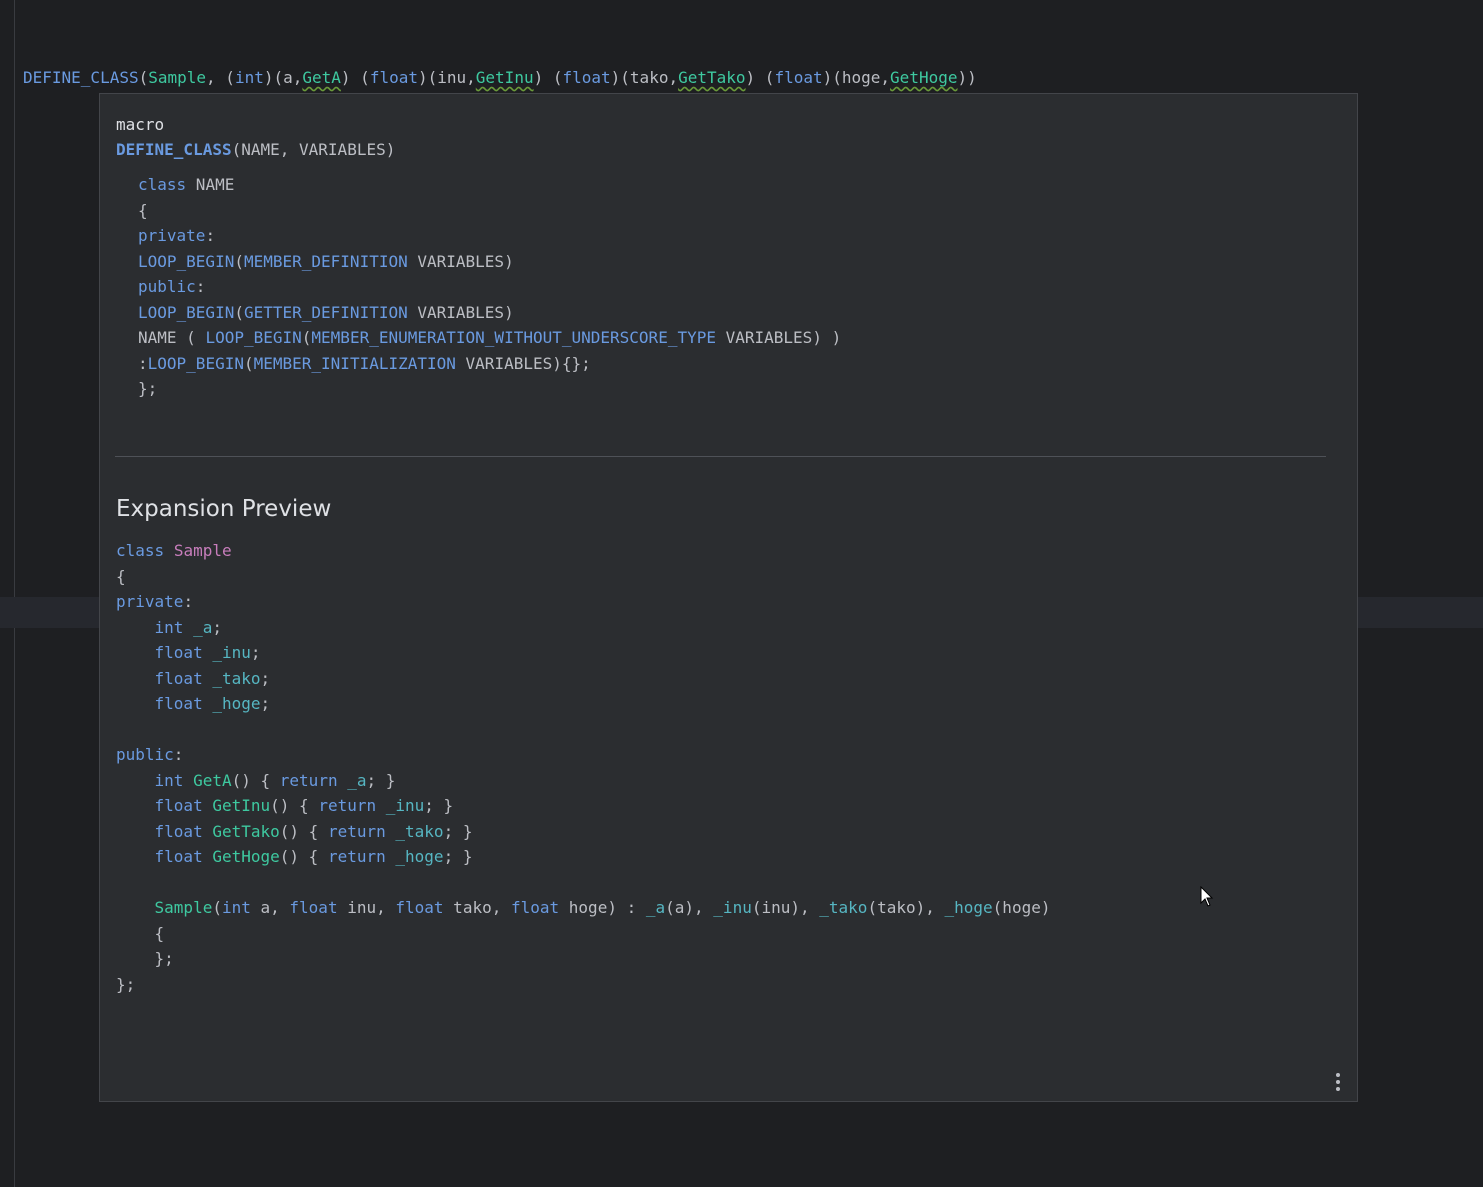 This screenshot has width=1483, height=1187. What do you see at coordinates (446, 77) in the screenshot?
I see `code-token: )(inu,` at bounding box center [446, 77].